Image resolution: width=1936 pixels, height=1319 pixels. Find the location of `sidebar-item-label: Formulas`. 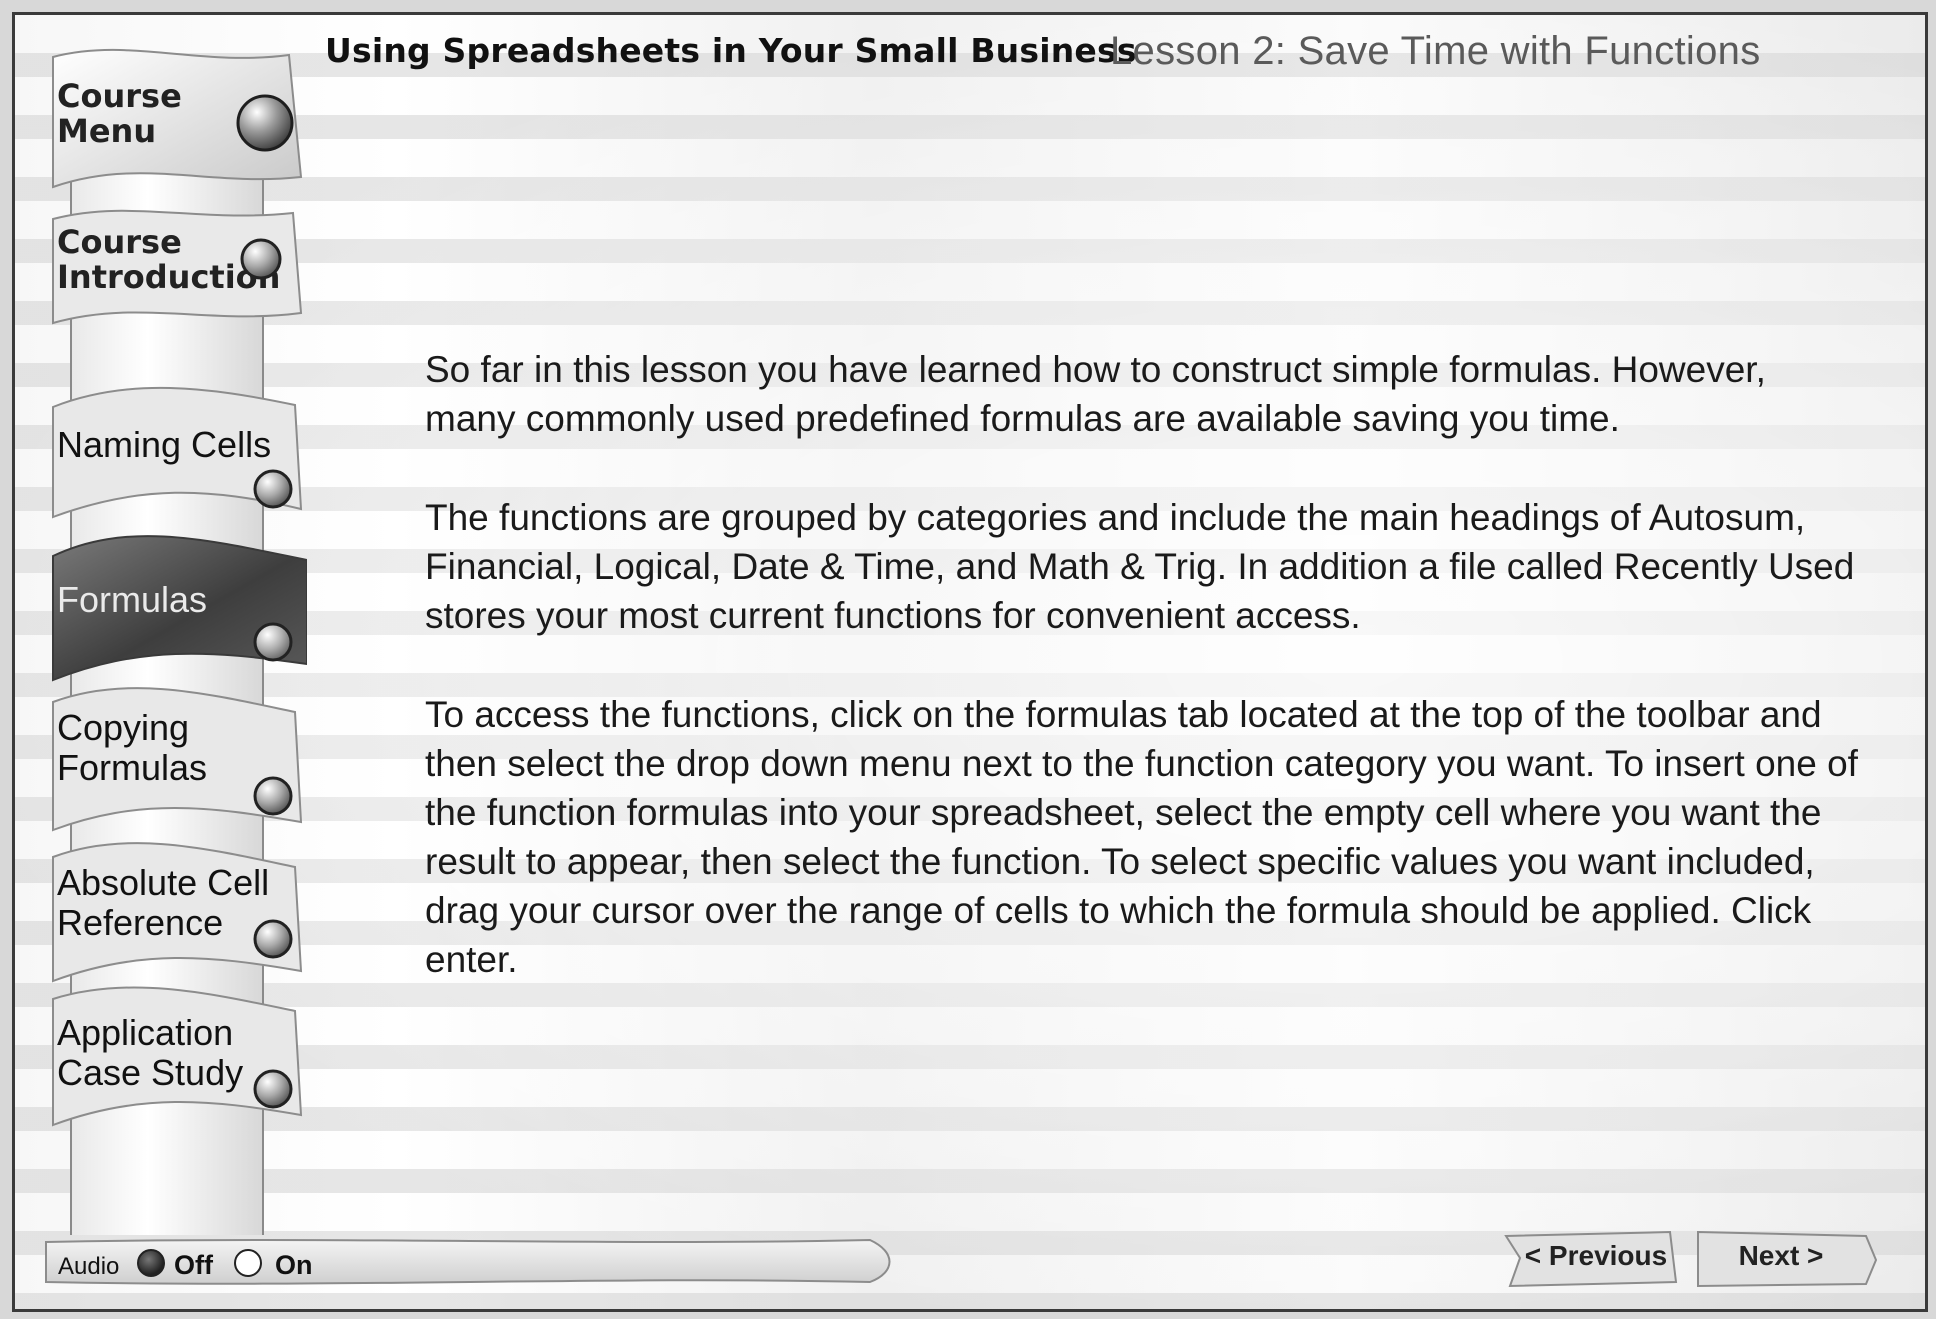

sidebar-item-label: Formulas is located at coordinates (132, 599).